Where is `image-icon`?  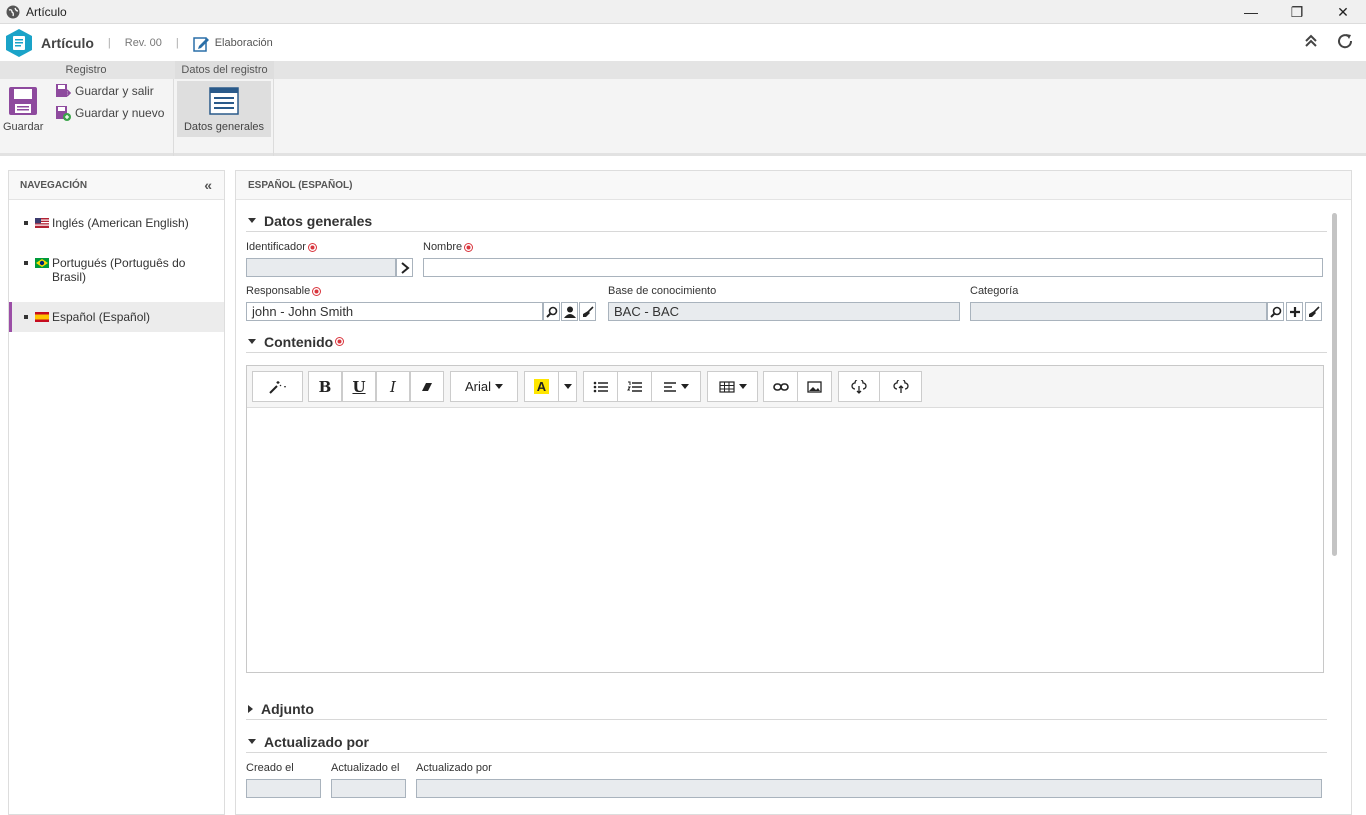
image-icon is located at coordinates (814, 386).